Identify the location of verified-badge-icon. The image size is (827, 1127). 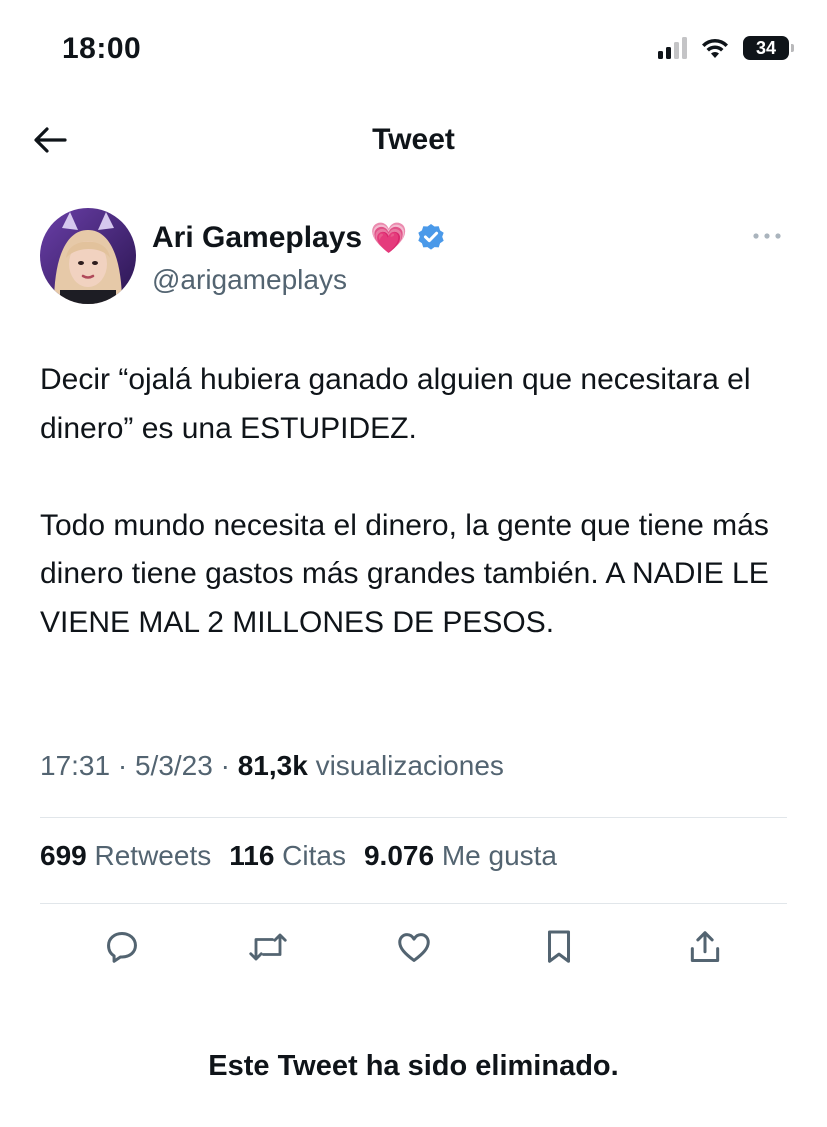
(431, 237).